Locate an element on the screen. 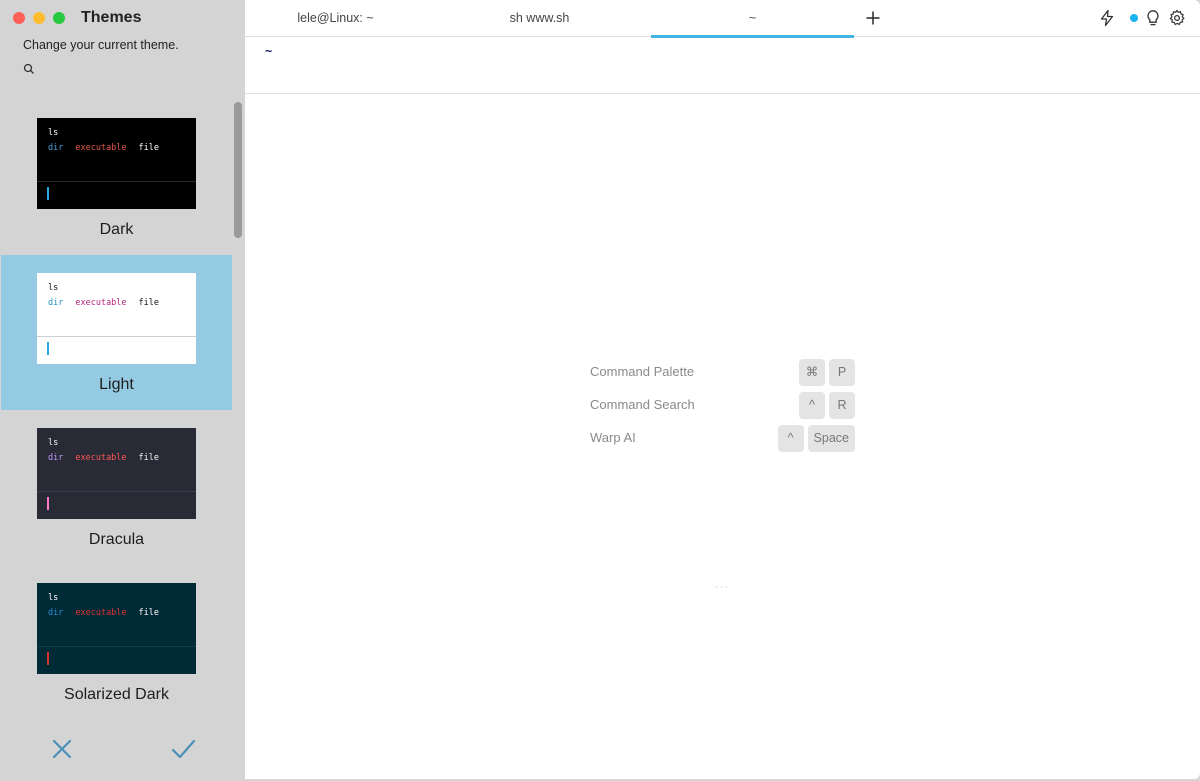 The height and width of the screenshot is (781, 1200). theme-item-light: ls dir executable file Light is located at coordinates (116, 332).